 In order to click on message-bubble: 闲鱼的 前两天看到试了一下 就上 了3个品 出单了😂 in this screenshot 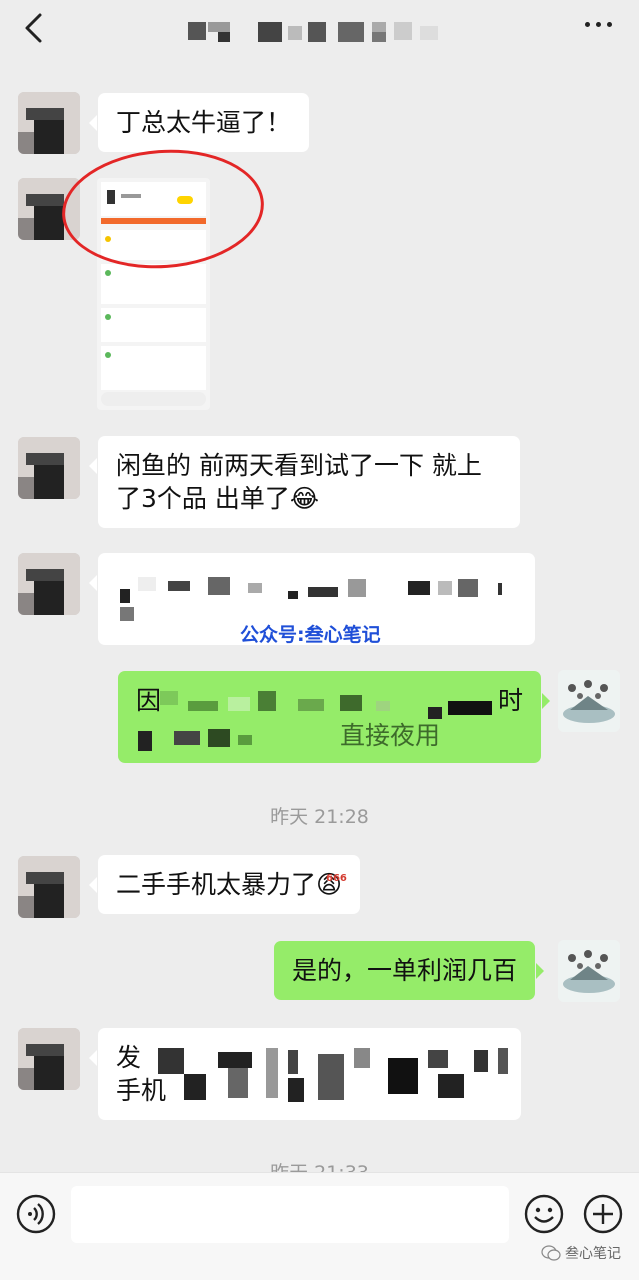, I will do `click(304, 482)`.